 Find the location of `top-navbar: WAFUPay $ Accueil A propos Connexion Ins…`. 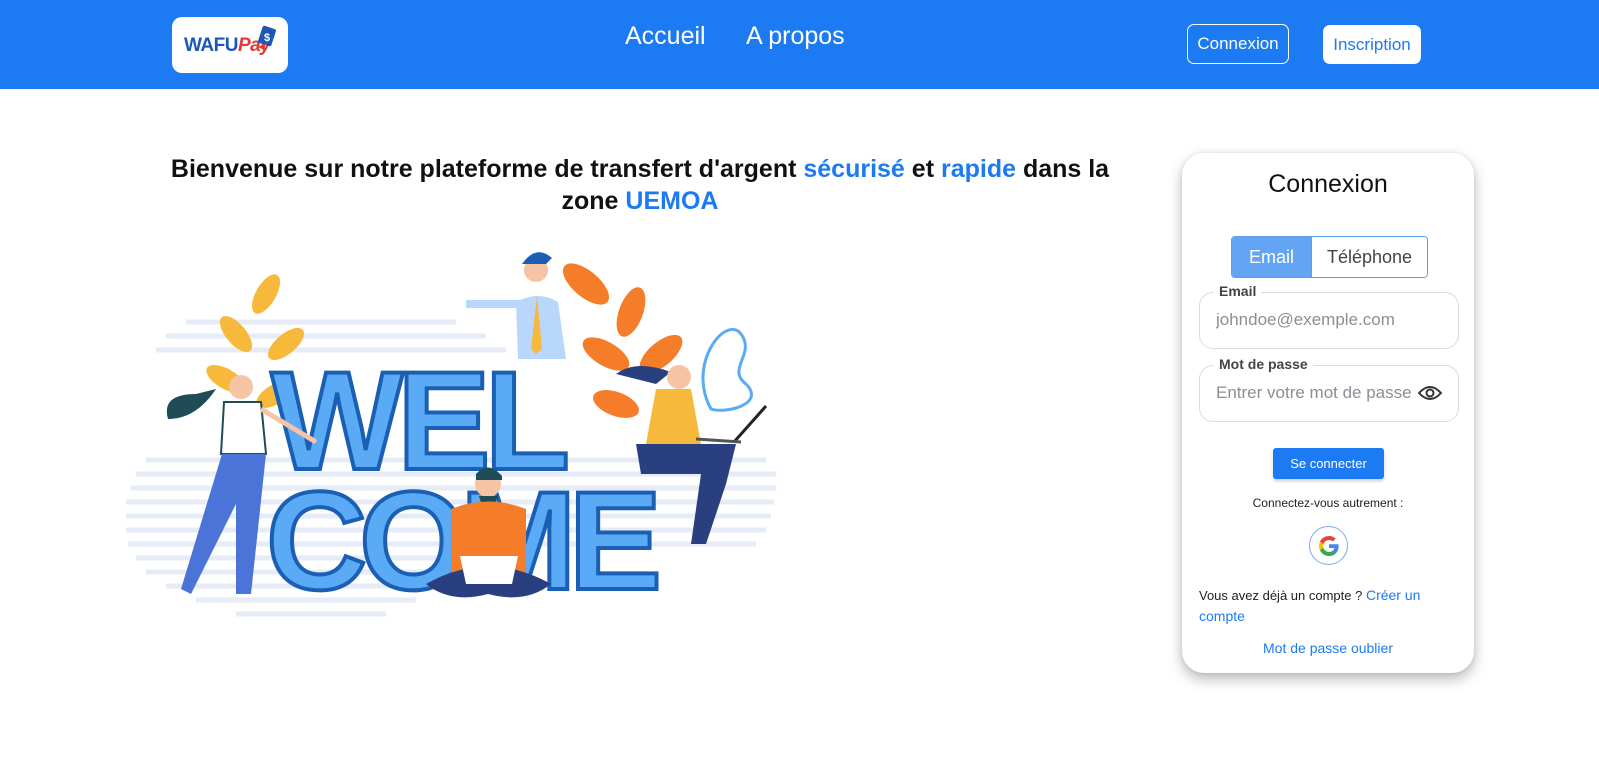

top-navbar: WAFUPay $ Accueil A propos Connexion Ins… is located at coordinates (799, 44).